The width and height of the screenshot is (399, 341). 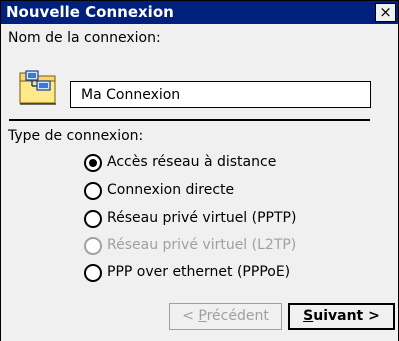 What do you see at coordinates (192, 162) in the screenshot?
I see `radio-label: Accès réseau à distance` at bounding box center [192, 162].